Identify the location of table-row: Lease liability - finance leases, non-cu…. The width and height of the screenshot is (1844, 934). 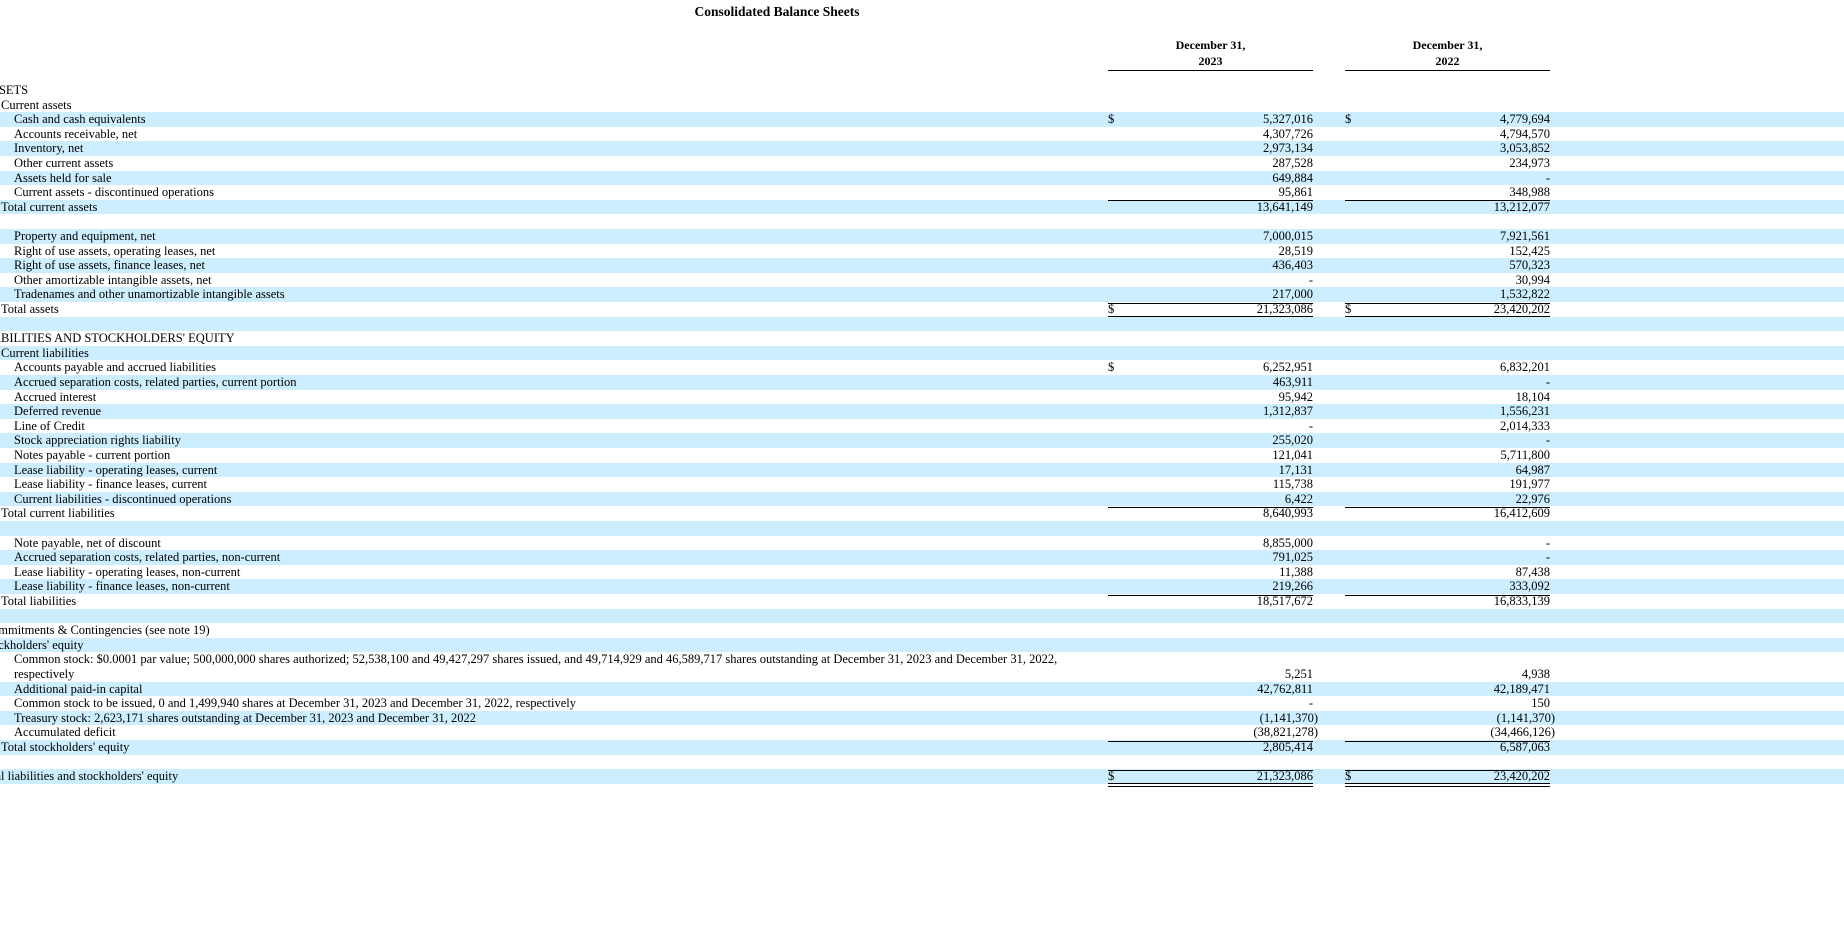
(922, 586).